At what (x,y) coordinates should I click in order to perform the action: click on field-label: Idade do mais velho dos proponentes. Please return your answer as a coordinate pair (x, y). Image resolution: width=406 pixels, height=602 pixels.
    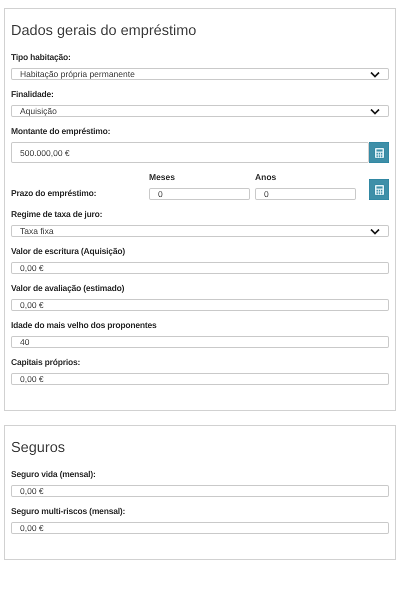
    Looking at the image, I should click on (84, 325).